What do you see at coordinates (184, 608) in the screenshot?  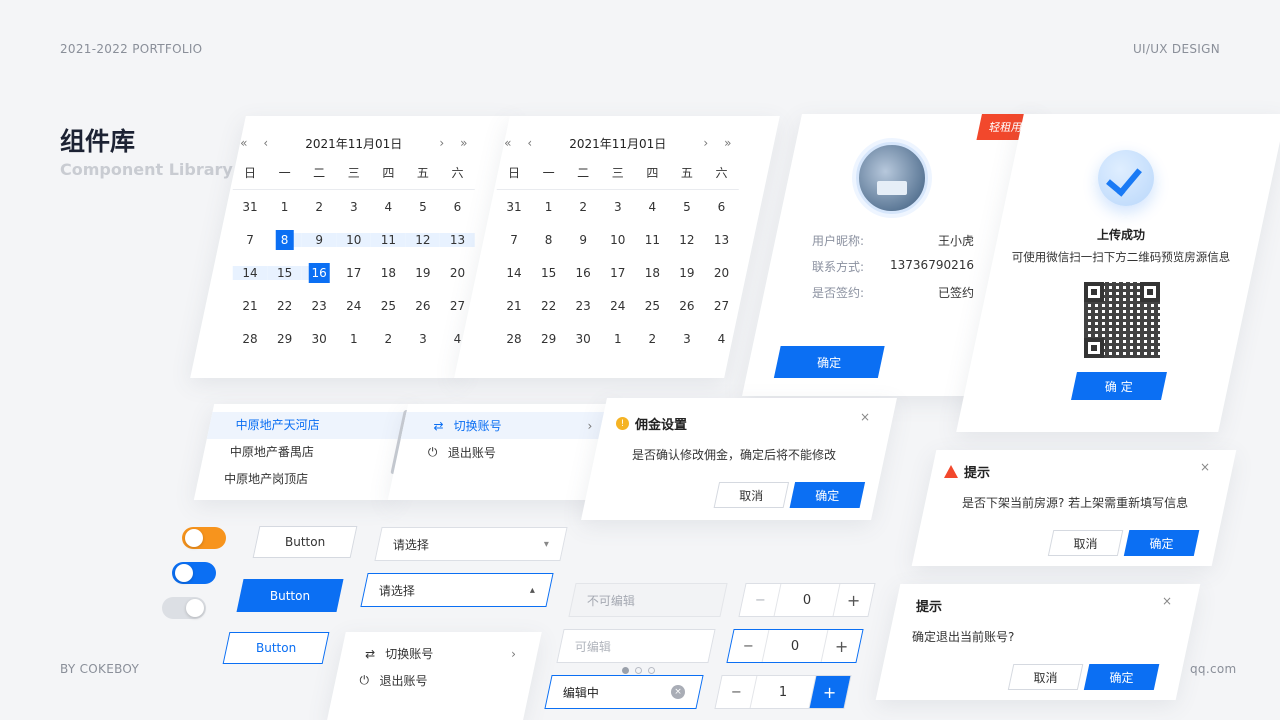 I see `toggle-off` at bounding box center [184, 608].